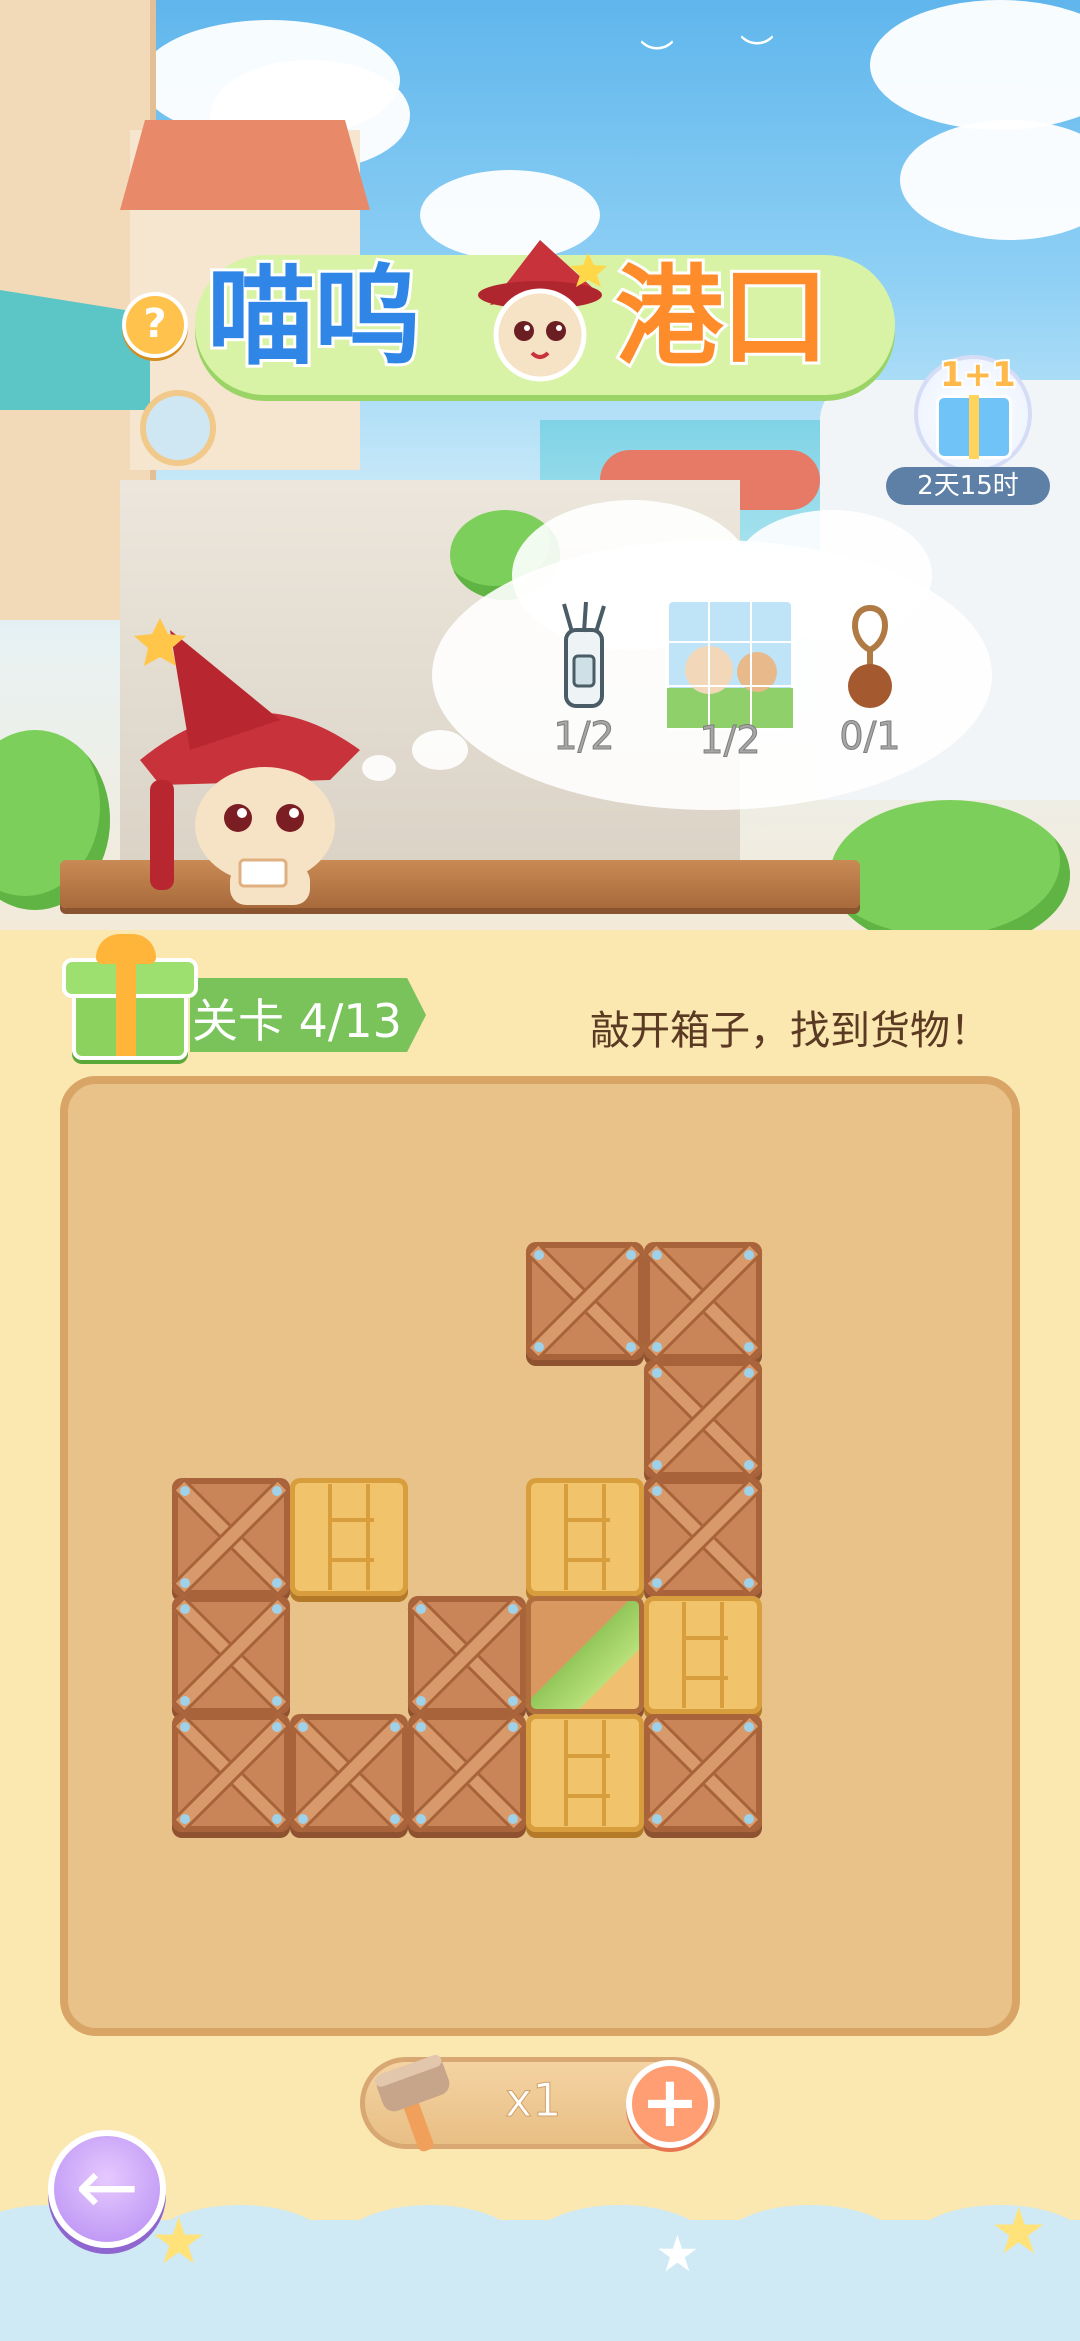 The height and width of the screenshot is (2341, 1080). Describe the element at coordinates (247, 761) in the screenshot. I see `cat-wizard-character` at that location.